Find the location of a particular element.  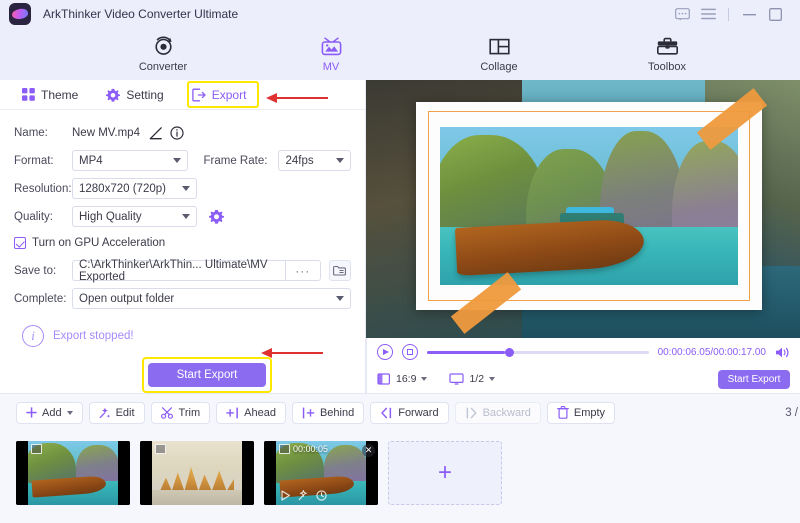

frame-rate-select: 24fps is located at coordinates (314, 160).